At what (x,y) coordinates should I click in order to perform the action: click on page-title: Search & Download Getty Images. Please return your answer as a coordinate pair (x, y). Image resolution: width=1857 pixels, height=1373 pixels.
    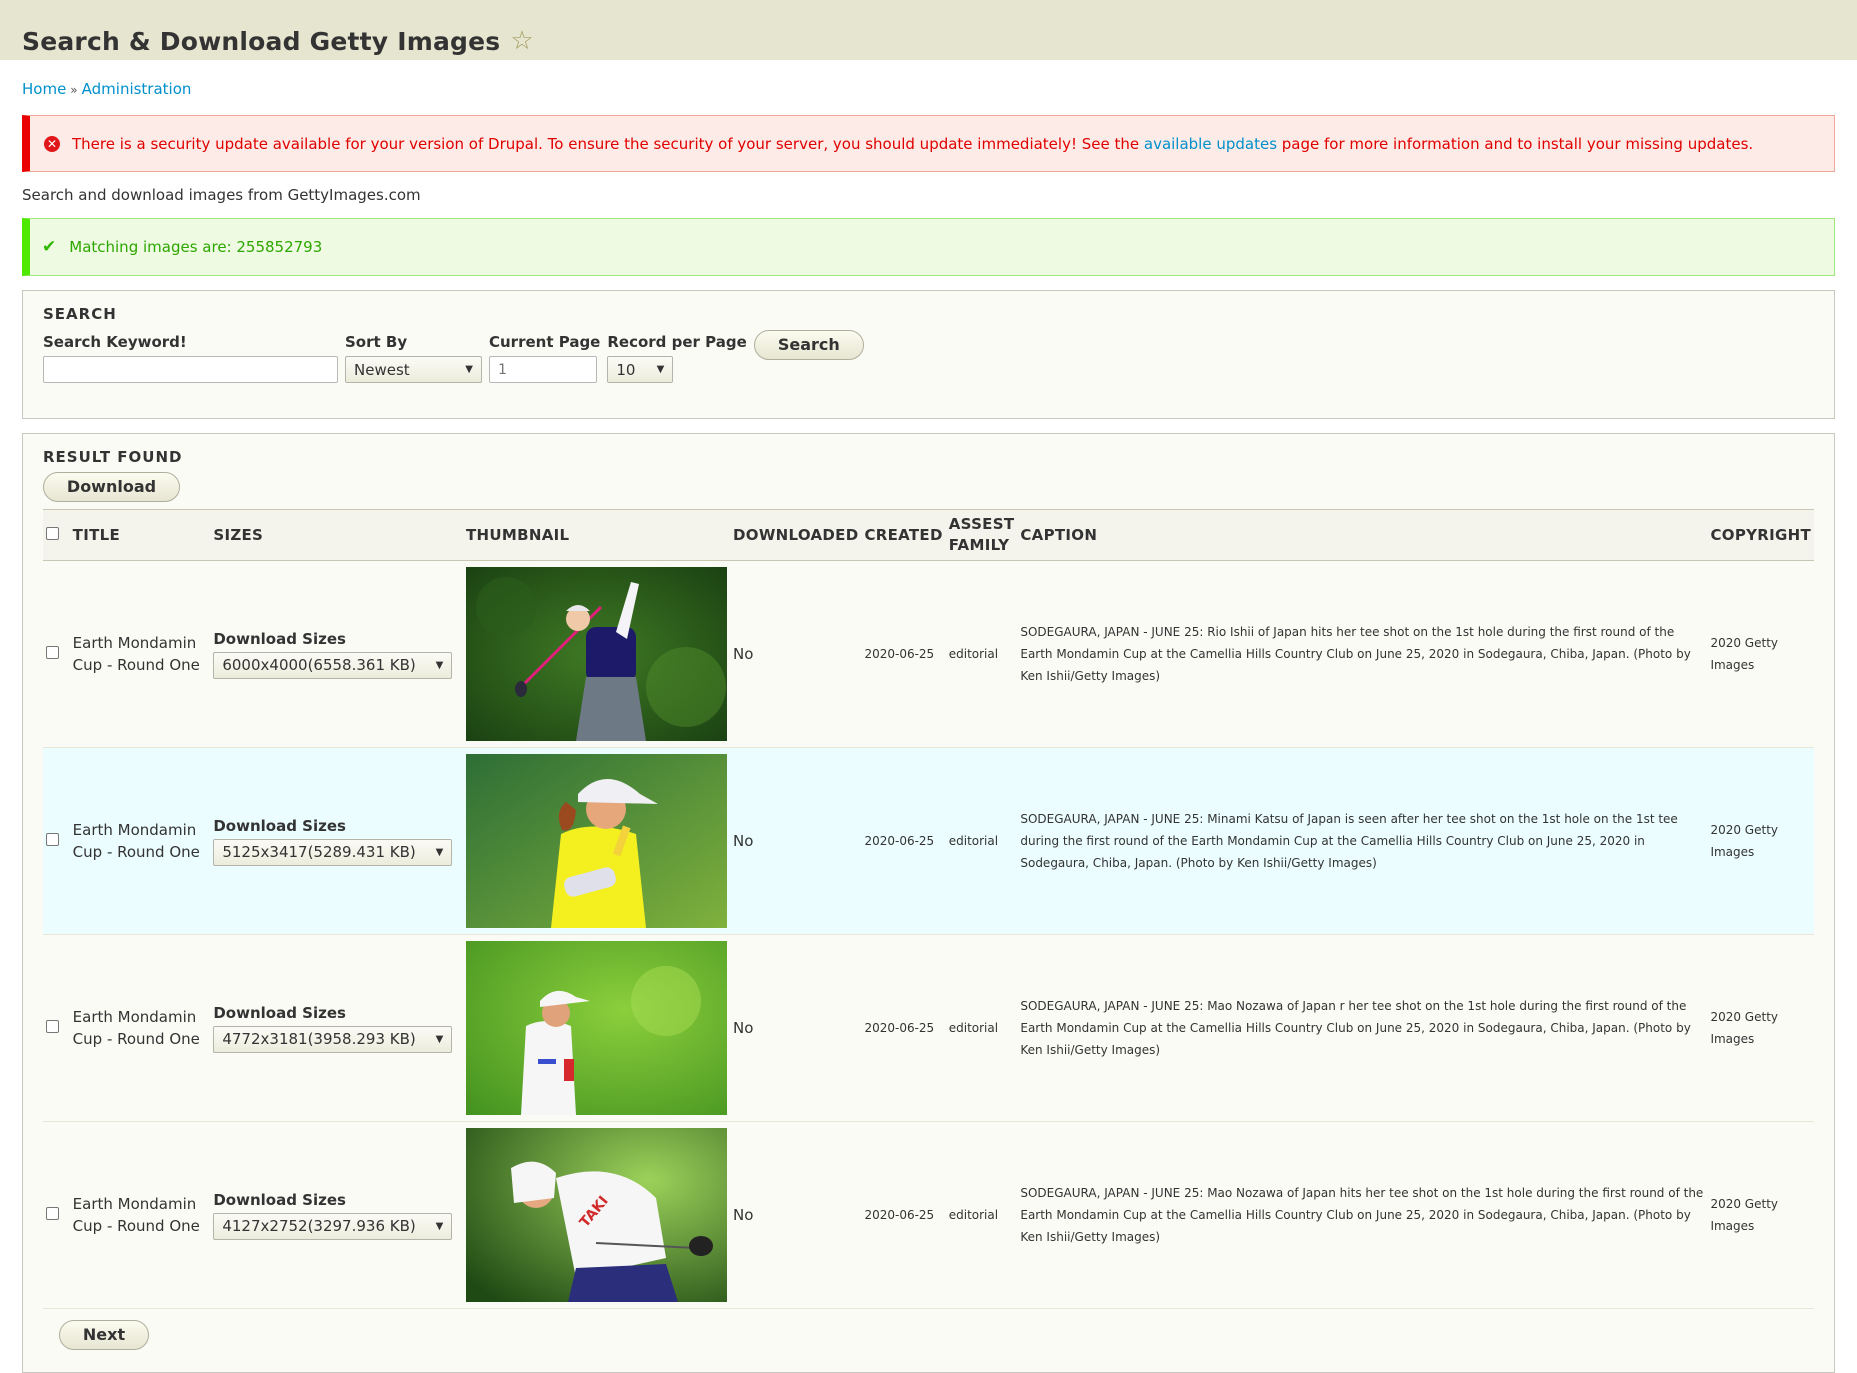
    Looking at the image, I should click on (261, 41).